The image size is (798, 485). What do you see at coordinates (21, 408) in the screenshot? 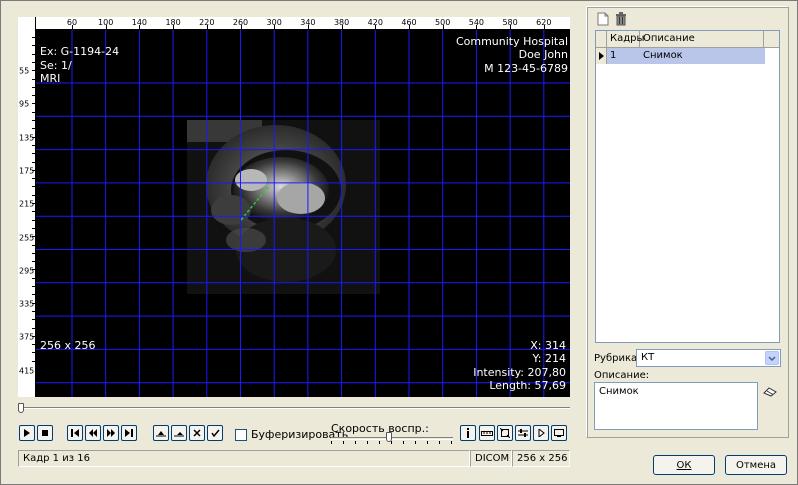
I see `frame-slider-thumb` at bounding box center [21, 408].